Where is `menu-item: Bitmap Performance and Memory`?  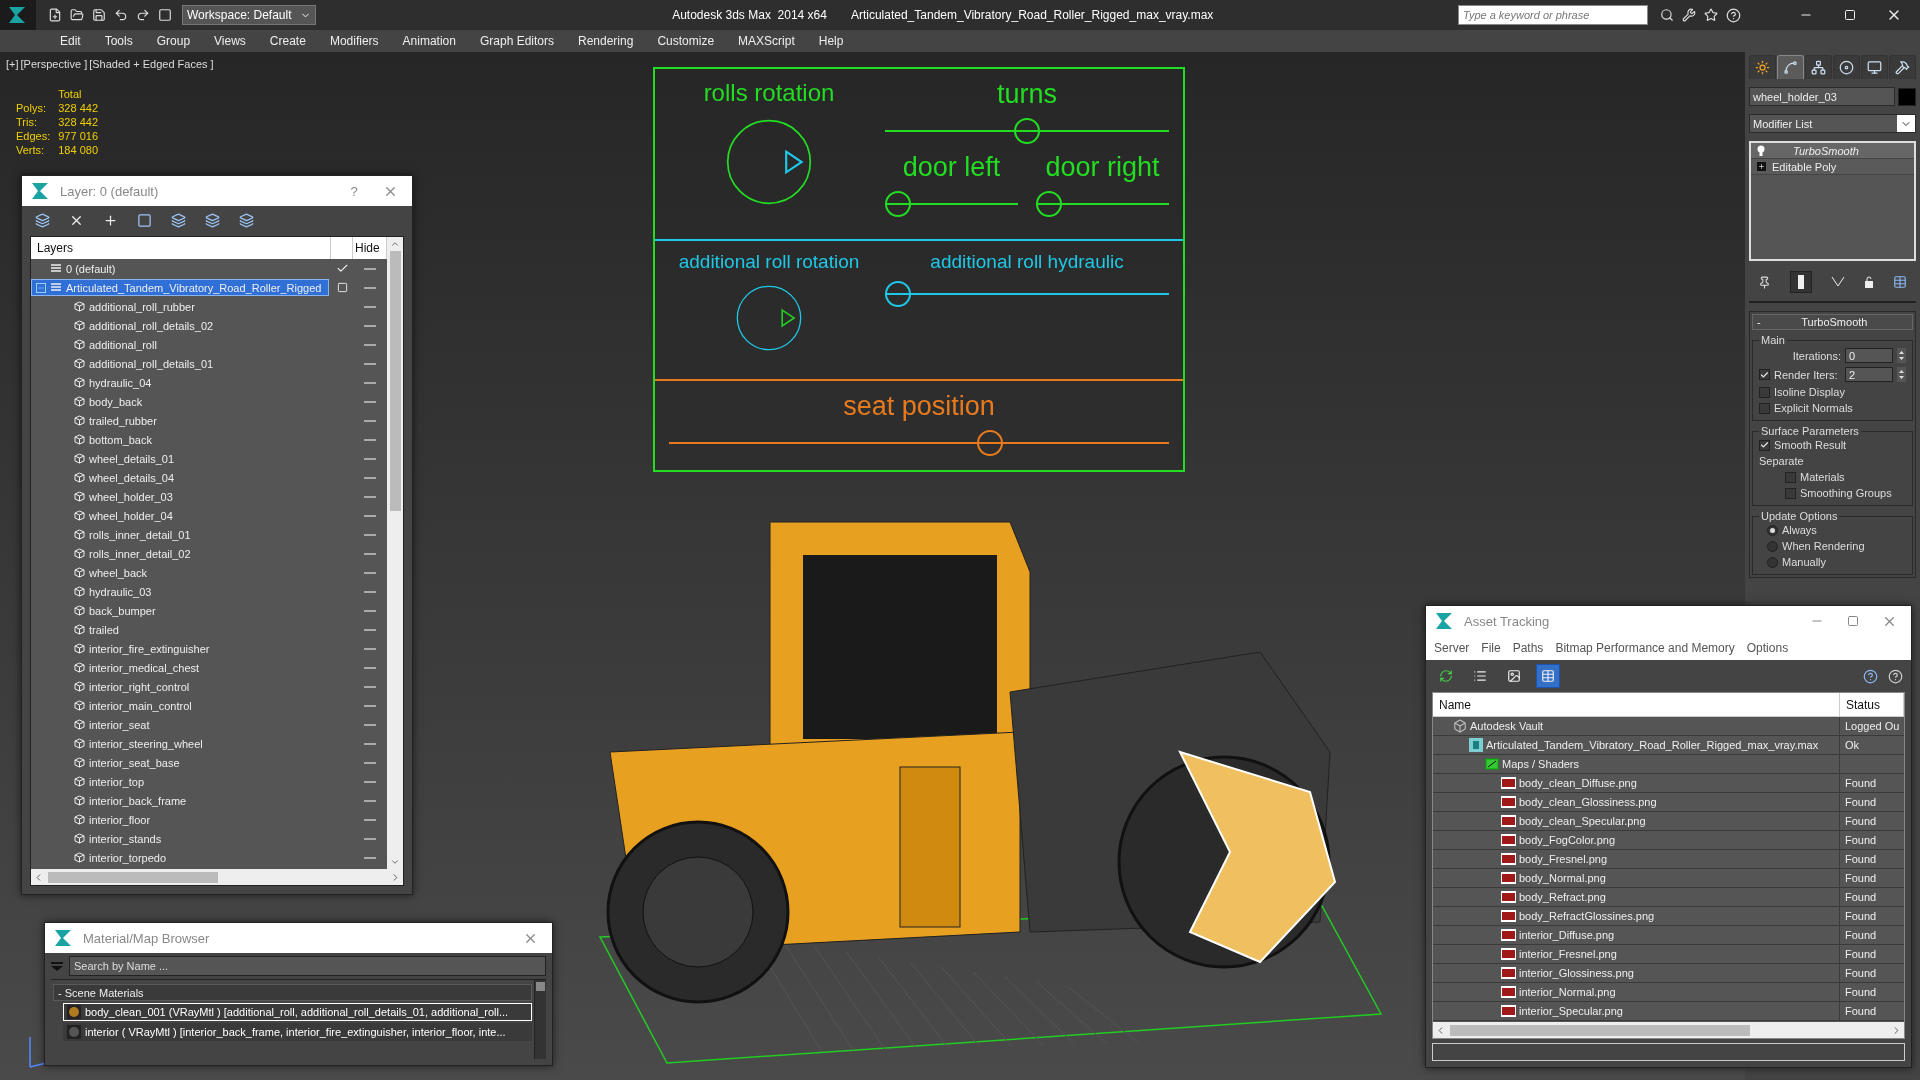 menu-item: Bitmap Performance and Memory is located at coordinates (1645, 648).